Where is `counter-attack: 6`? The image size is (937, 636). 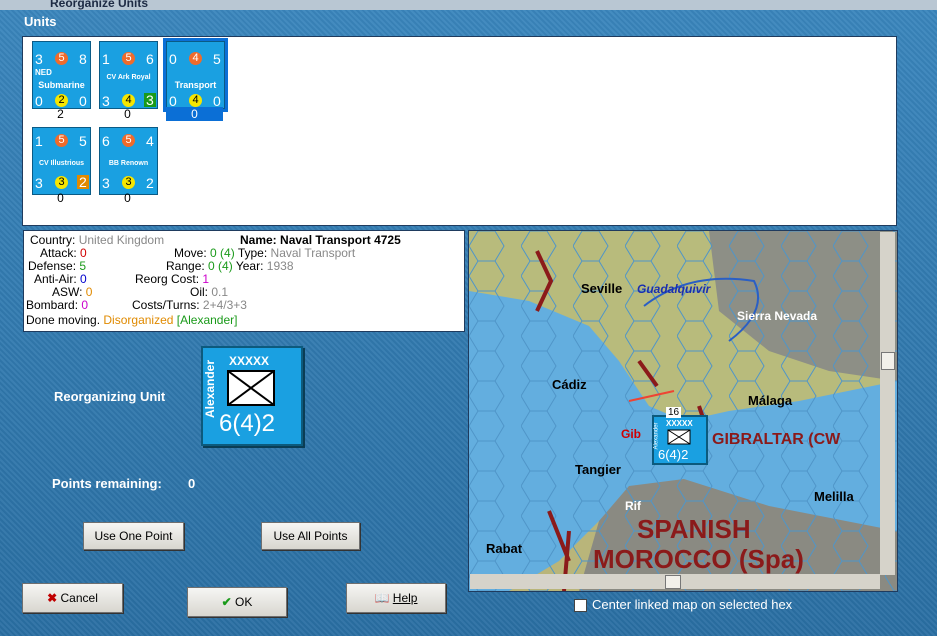
counter-attack: 6 is located at coordinates (106, 141).